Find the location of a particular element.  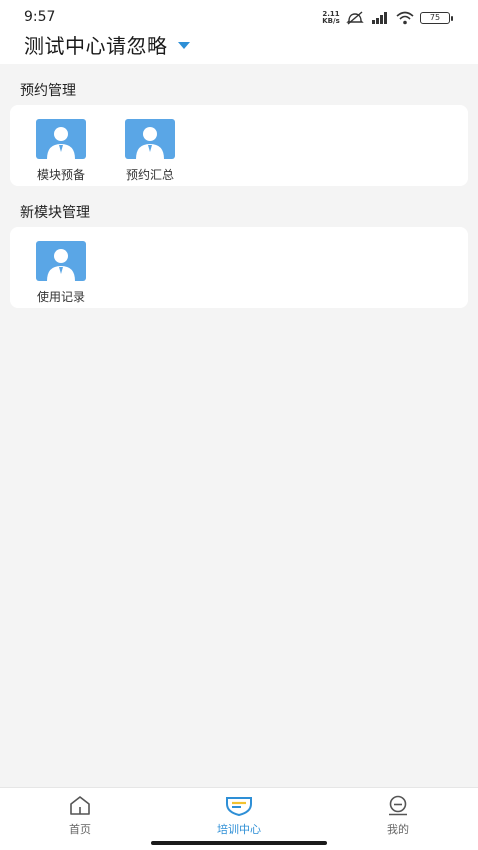

section-title-new-module: 新模块管理 is located at coordinates (55, 213).